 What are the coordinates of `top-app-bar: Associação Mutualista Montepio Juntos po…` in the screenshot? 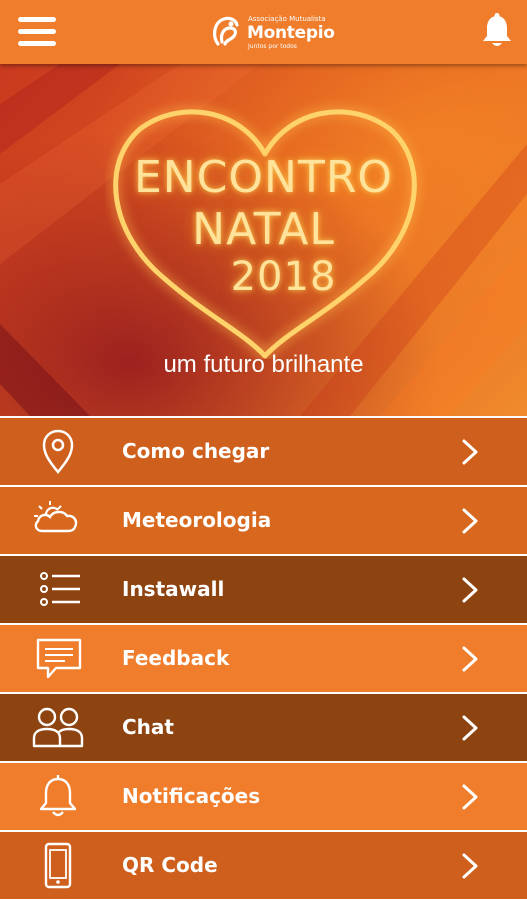 It's located at (263, 32).